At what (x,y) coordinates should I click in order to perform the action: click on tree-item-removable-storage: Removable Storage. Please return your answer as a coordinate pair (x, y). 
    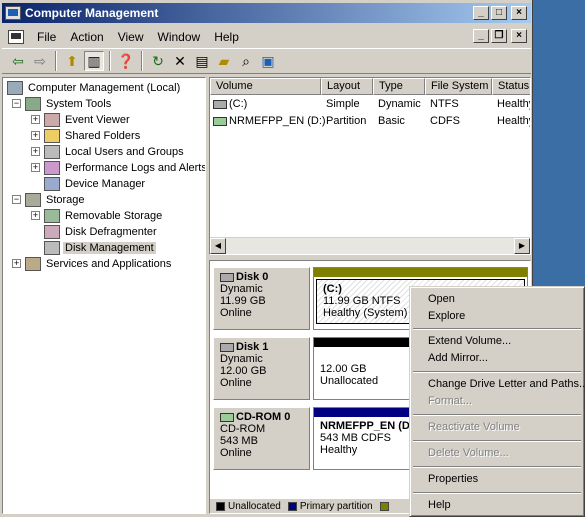
    Looking at the image, I should click on (104, 216).